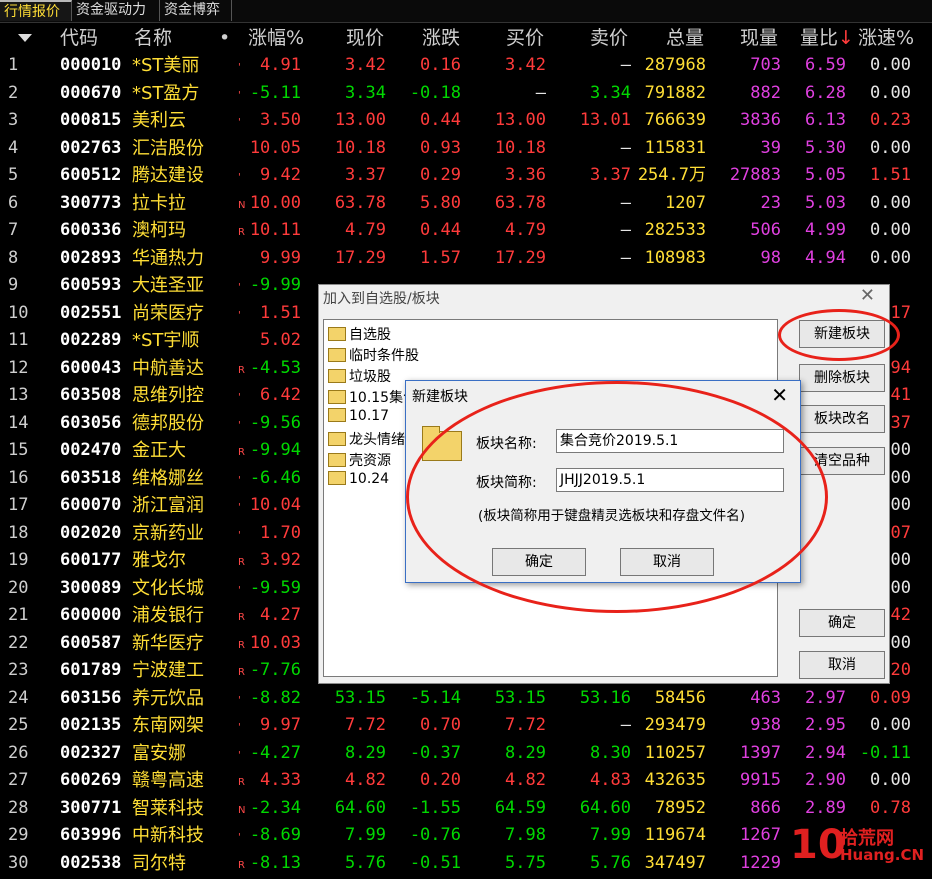 The width and height of the screenshot is (932, 879). I want to click on cell-pct: 9.97, so click(280, 725).